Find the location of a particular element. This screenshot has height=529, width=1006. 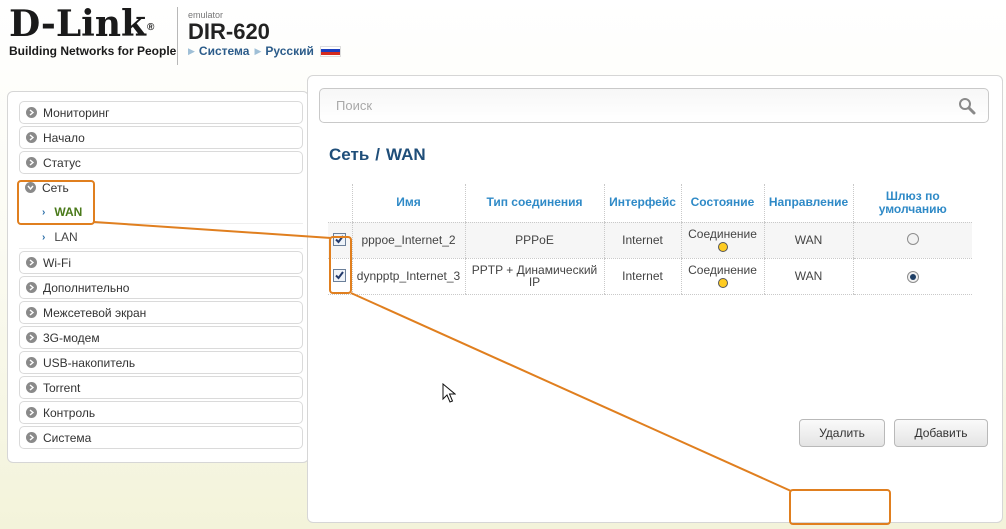

sidebar-item-advanced: Дополнительно is located at coordinates (161, 287).